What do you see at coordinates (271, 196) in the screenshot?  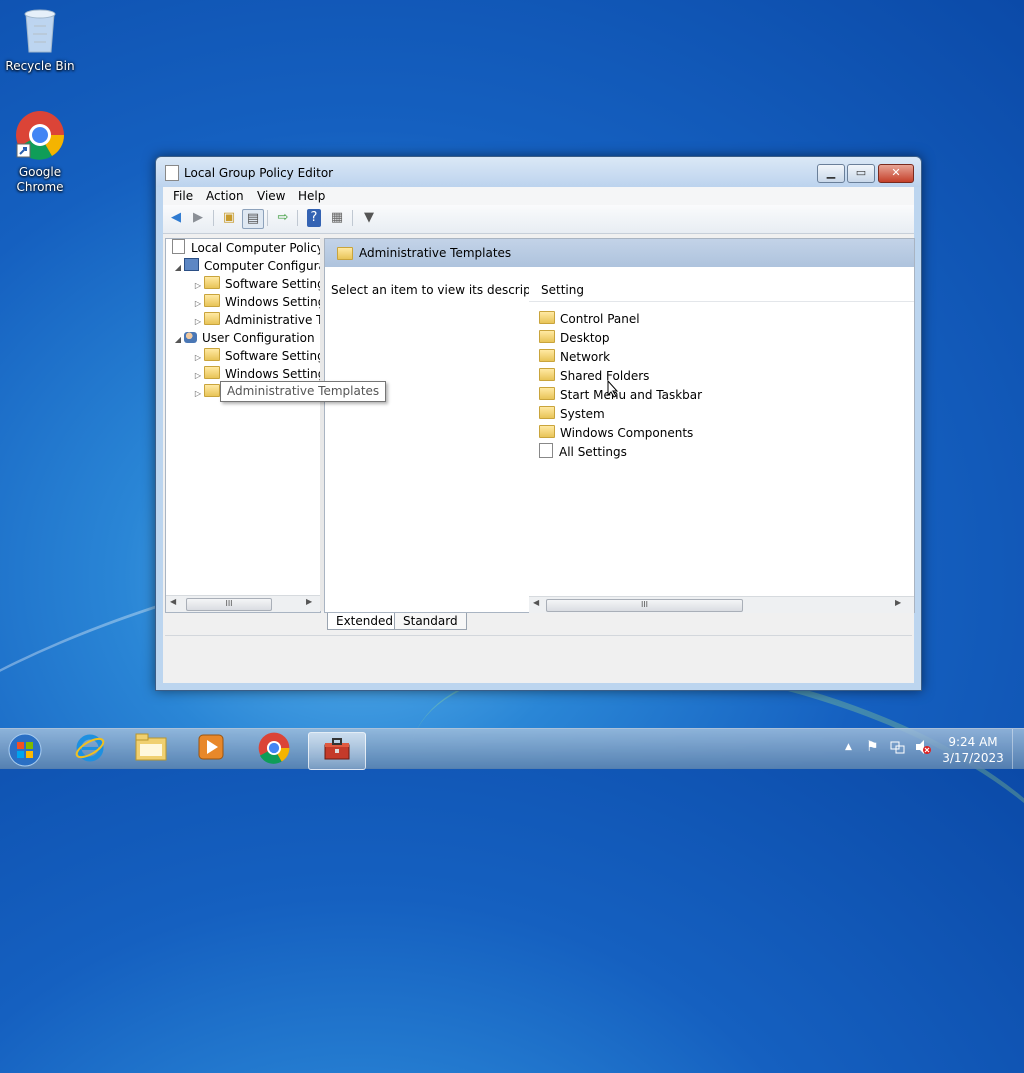 I see `menu-view: View` at bounding box center [271, 196].